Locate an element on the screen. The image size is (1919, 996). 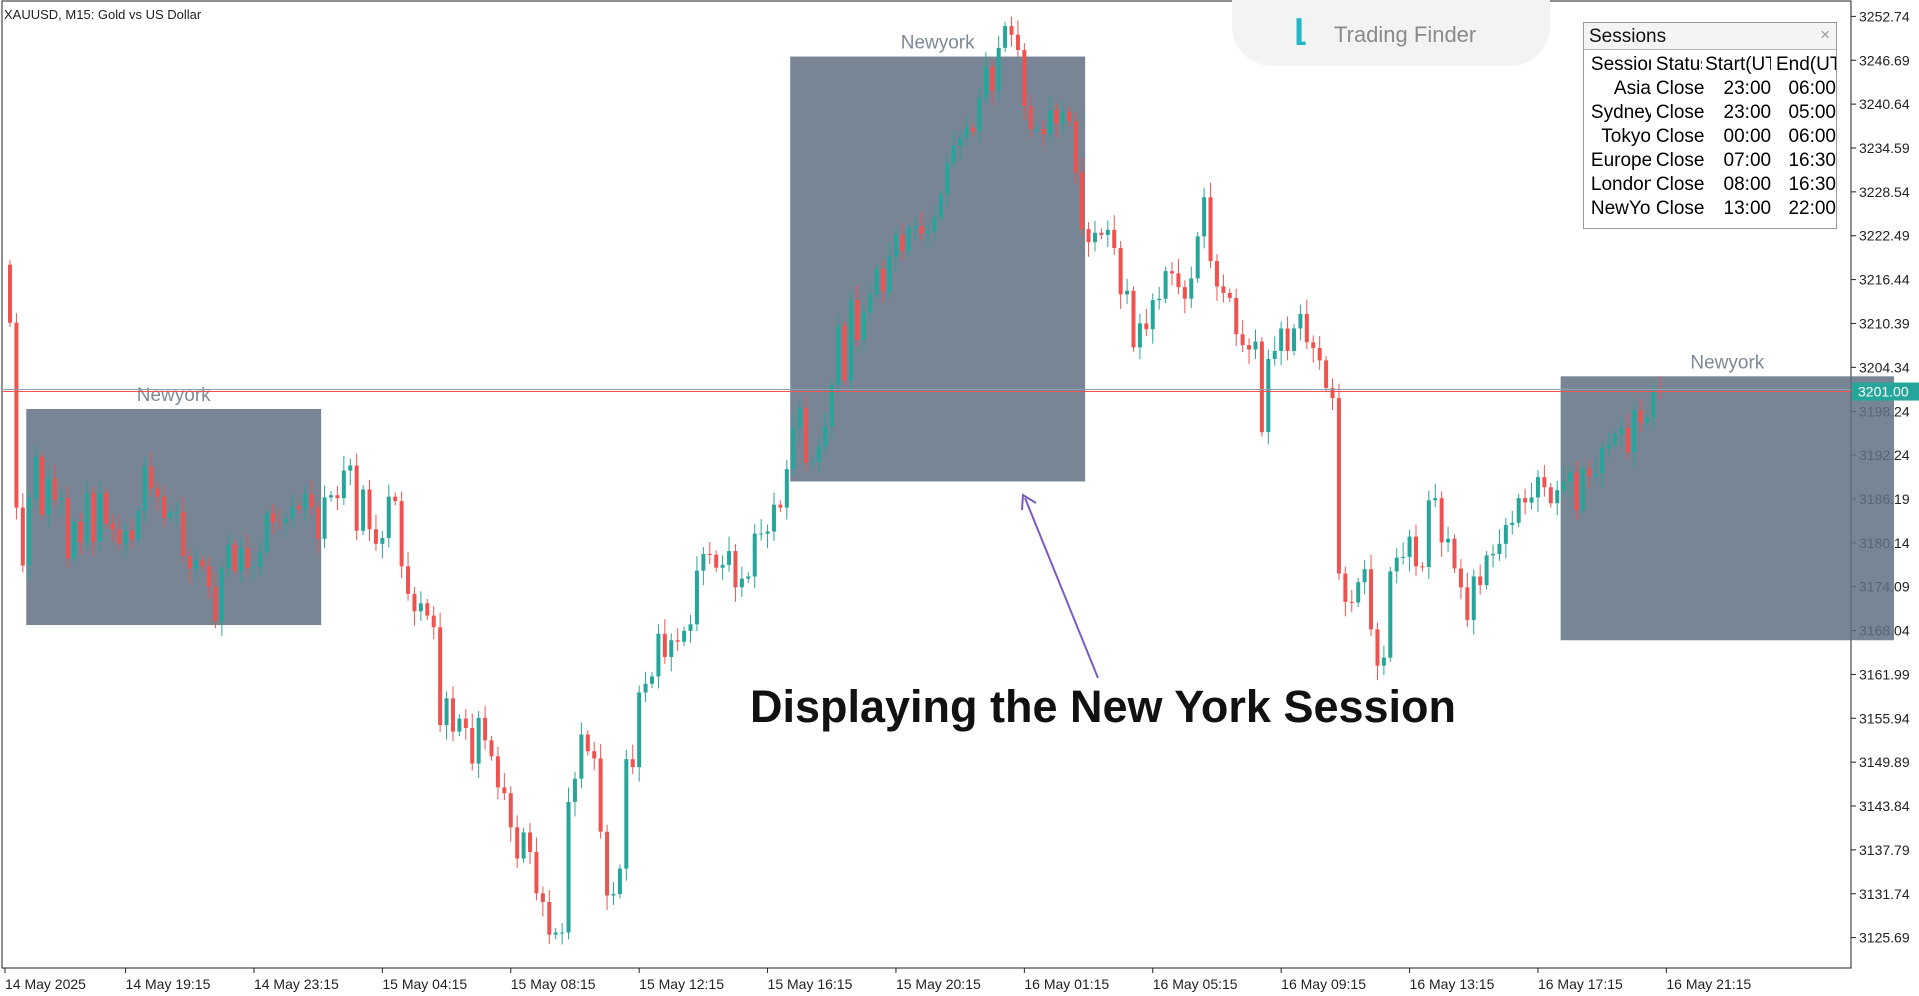
table-row: Sydney Close 23:00 05:00 is located at coordinates (1713, 113).